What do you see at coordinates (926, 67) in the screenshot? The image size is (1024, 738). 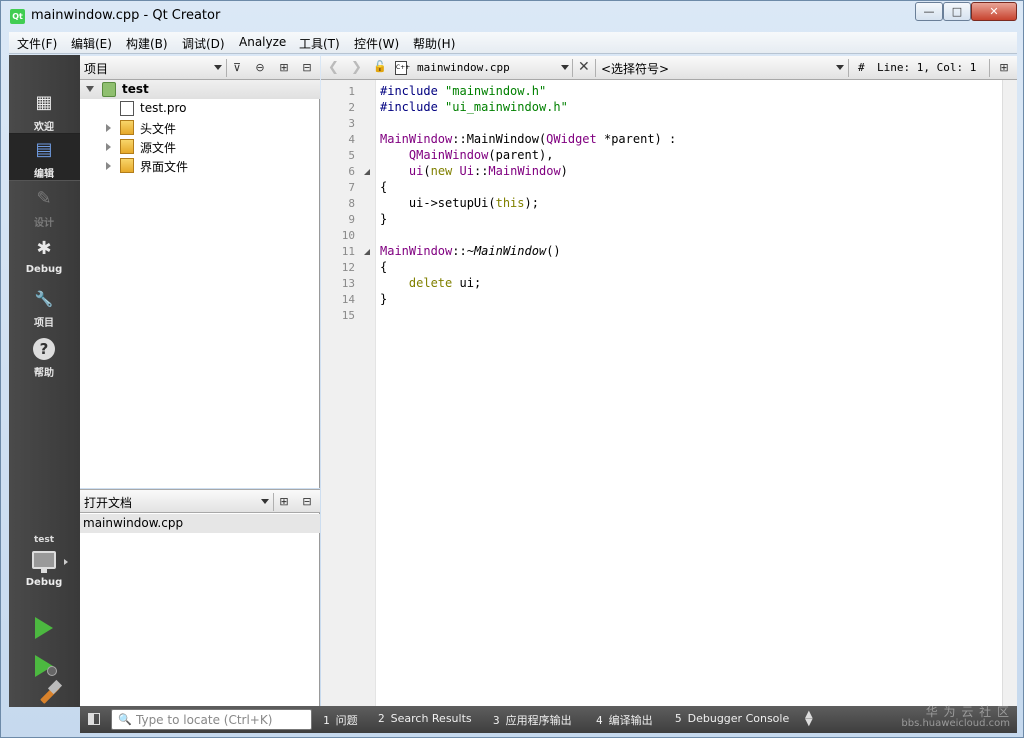 I see `cursor-position: Line: 1, Col: 1` at bounding box center [926, 67].